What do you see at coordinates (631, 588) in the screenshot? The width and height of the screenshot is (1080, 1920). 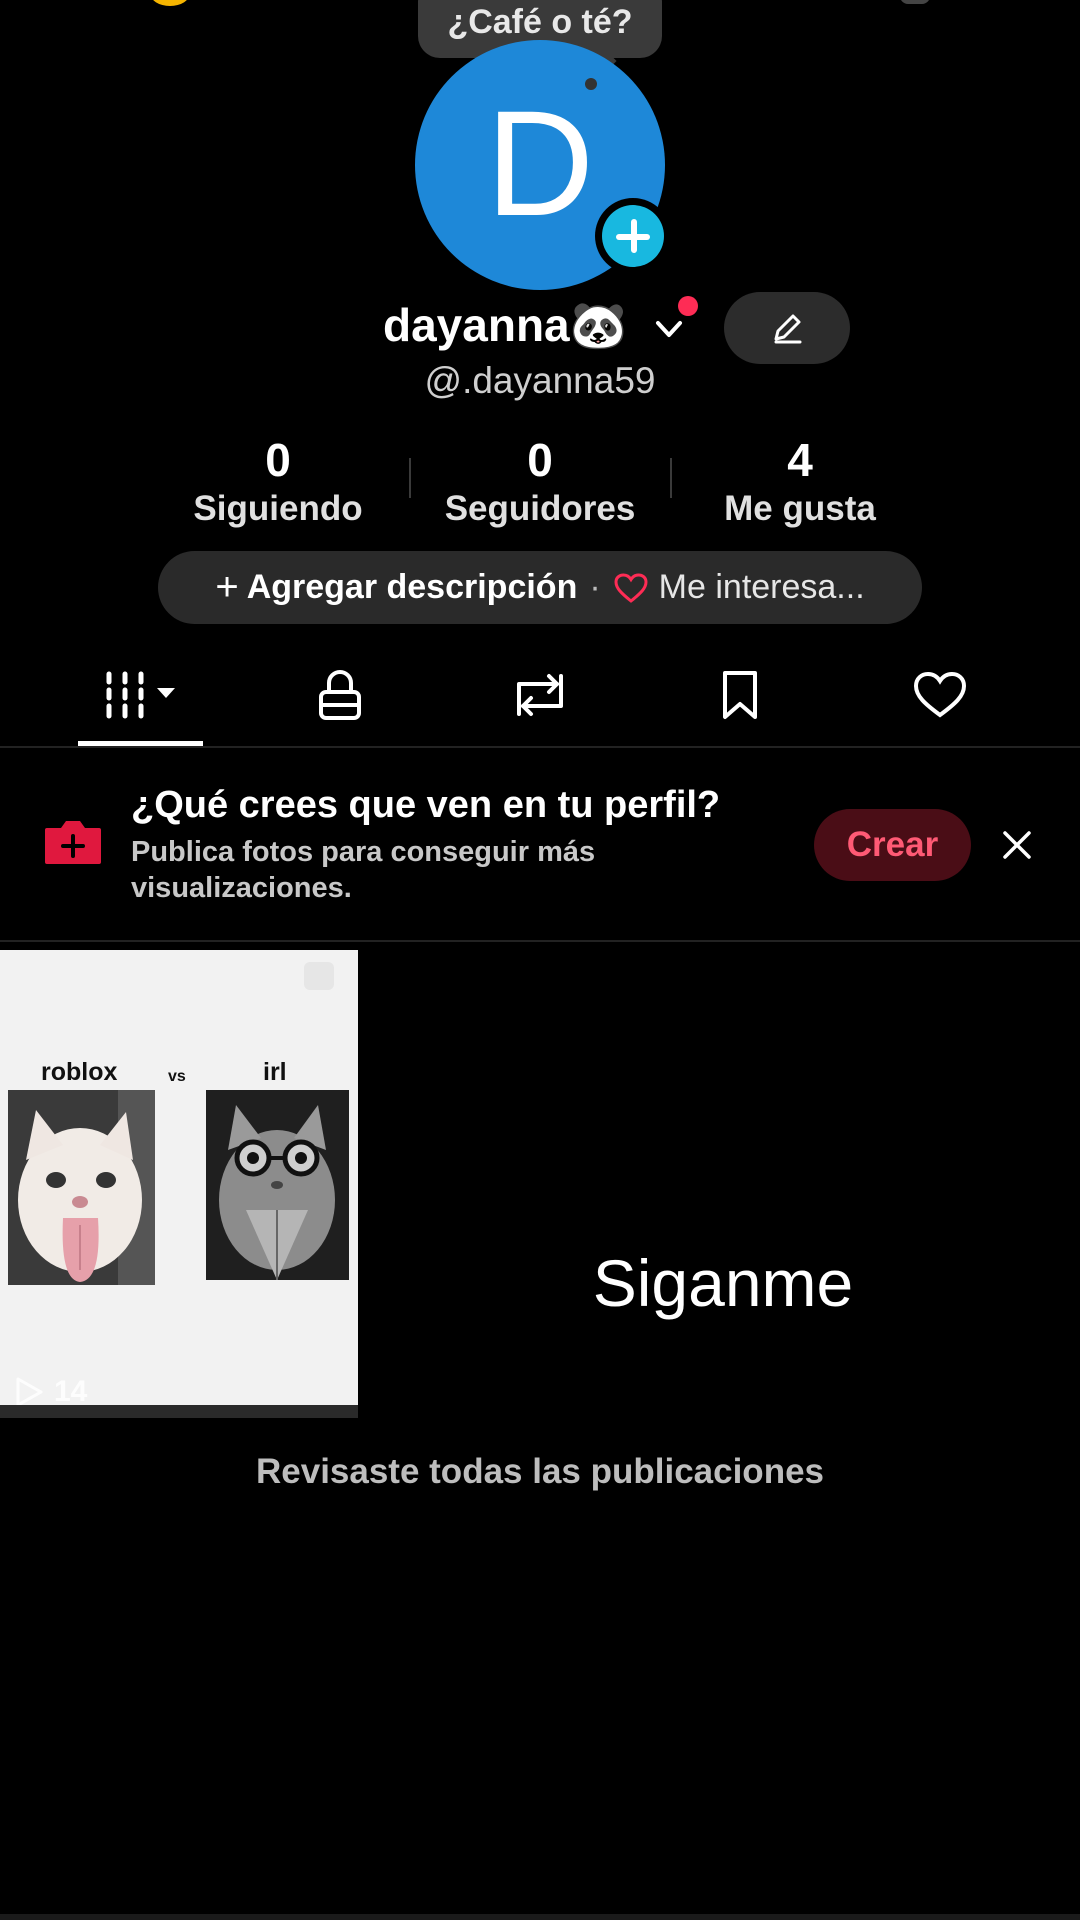 I see `heart-outline-icon` at bounding box center [631, 588].